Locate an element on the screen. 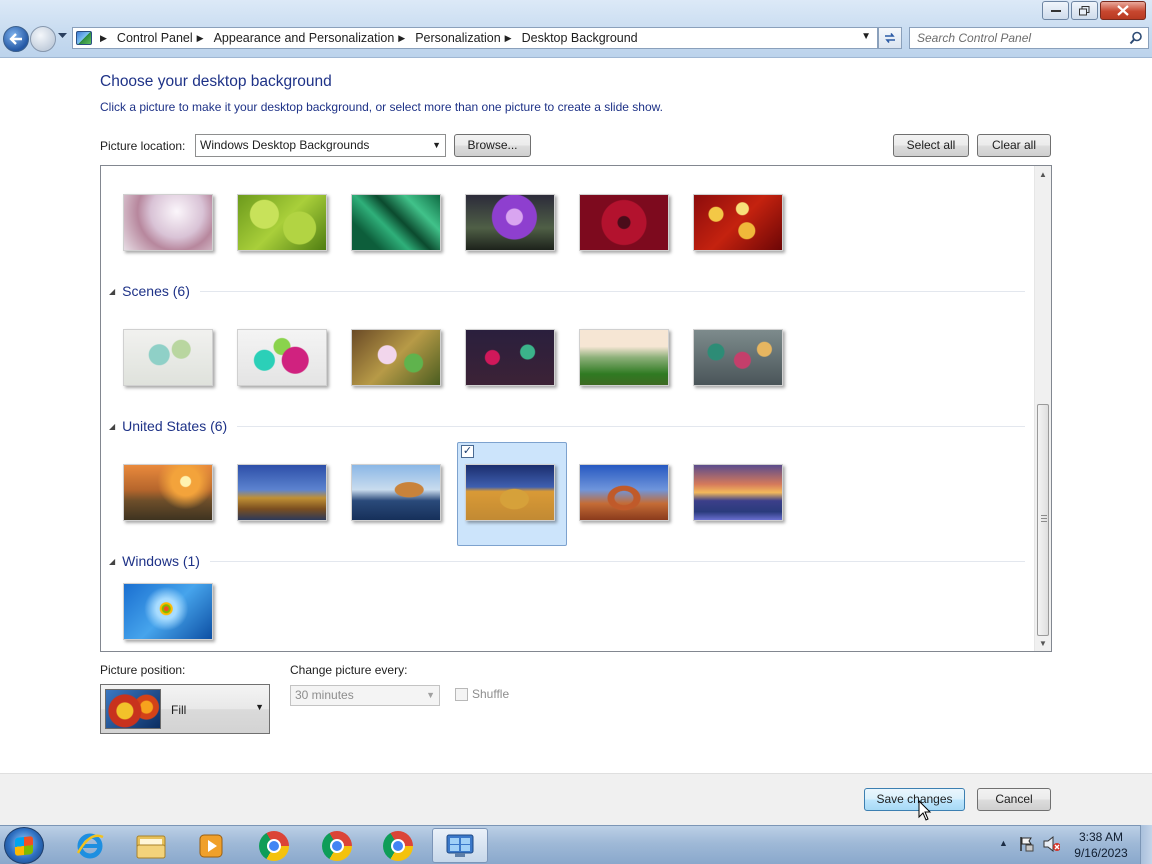 The width and height of the screenshot is (1152, 864). action-center-flag-icon is located at coordinates (1026, 844).